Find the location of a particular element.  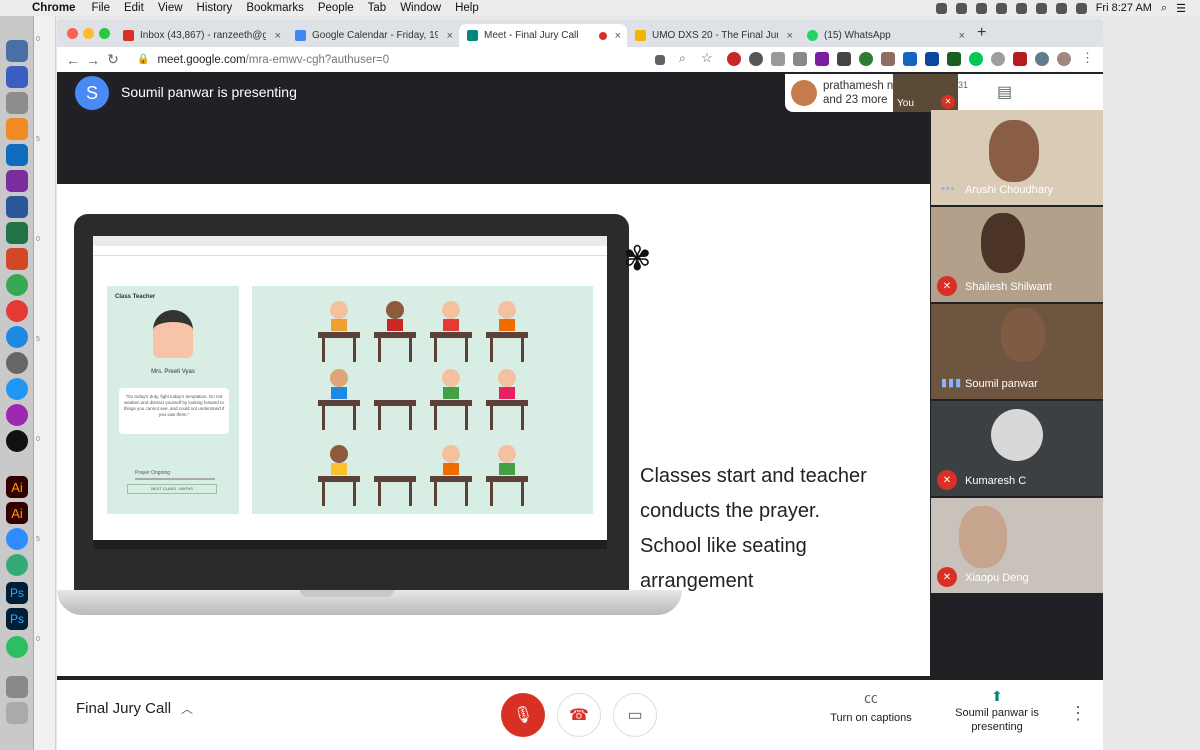

new-tab-button: + is located at coordinates (981, 33).